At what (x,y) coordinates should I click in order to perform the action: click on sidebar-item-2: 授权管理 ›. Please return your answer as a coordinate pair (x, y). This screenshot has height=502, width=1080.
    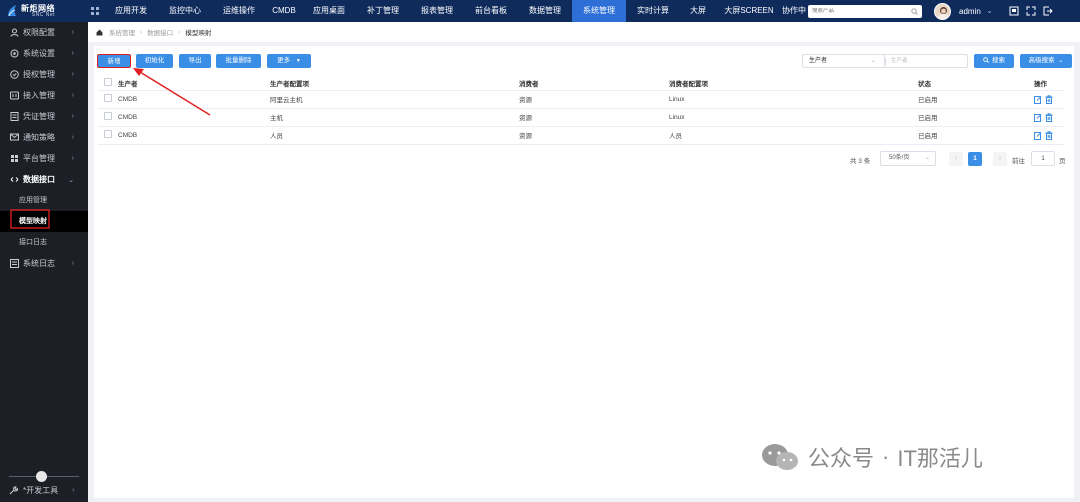
    Looking at the image, I should click on (44, 74).